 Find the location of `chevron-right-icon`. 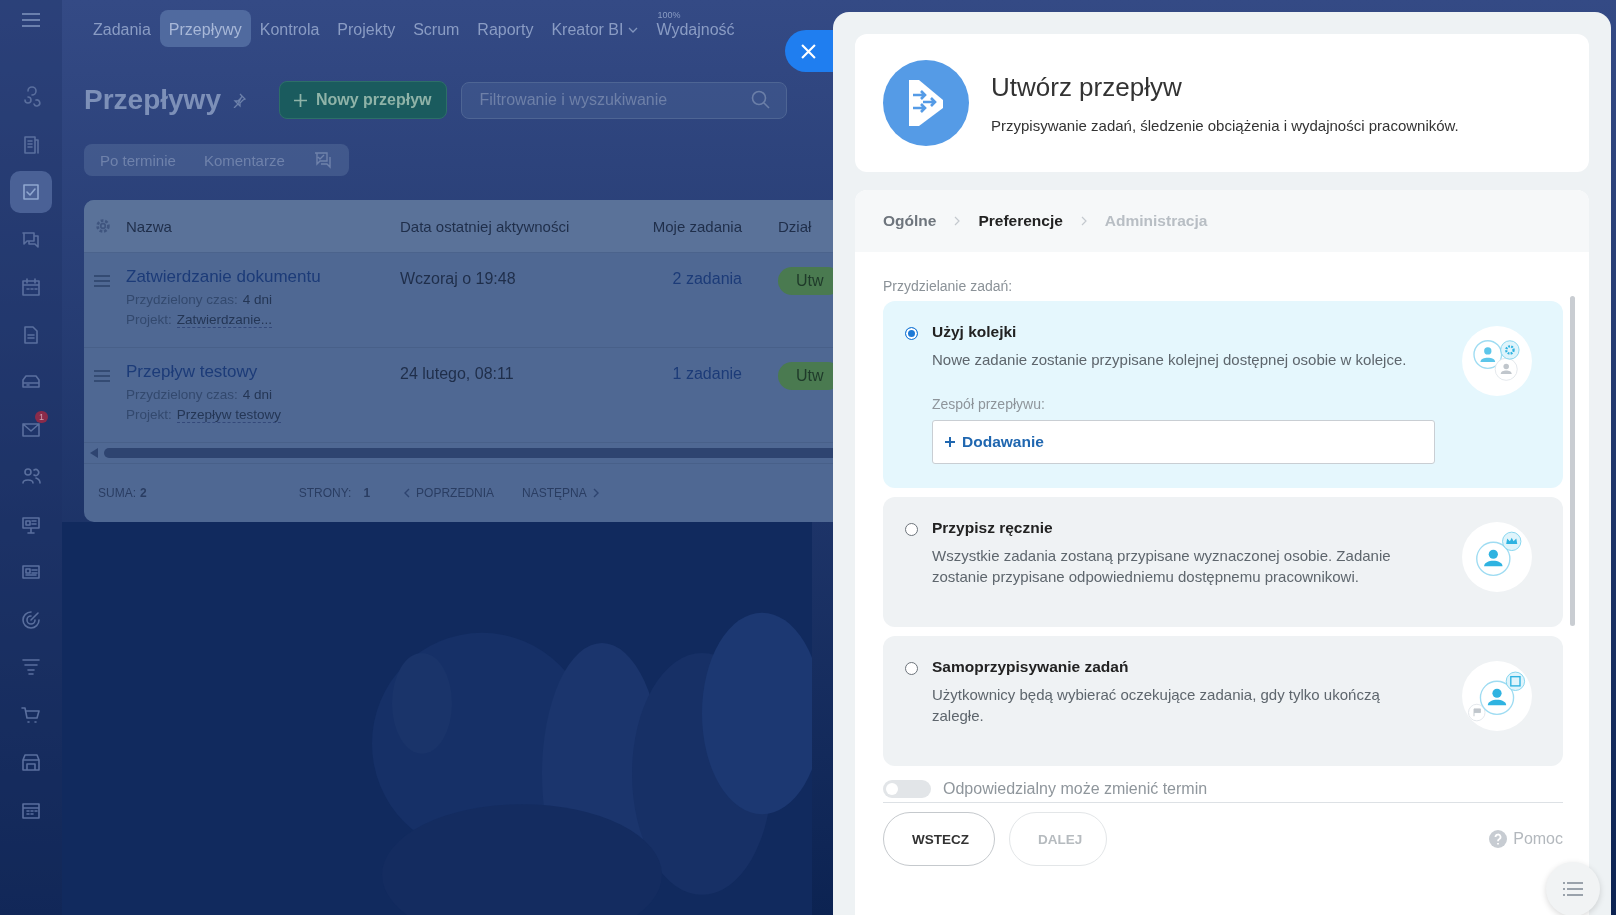

chevron-right-icon is located at coordinates (595, 493).